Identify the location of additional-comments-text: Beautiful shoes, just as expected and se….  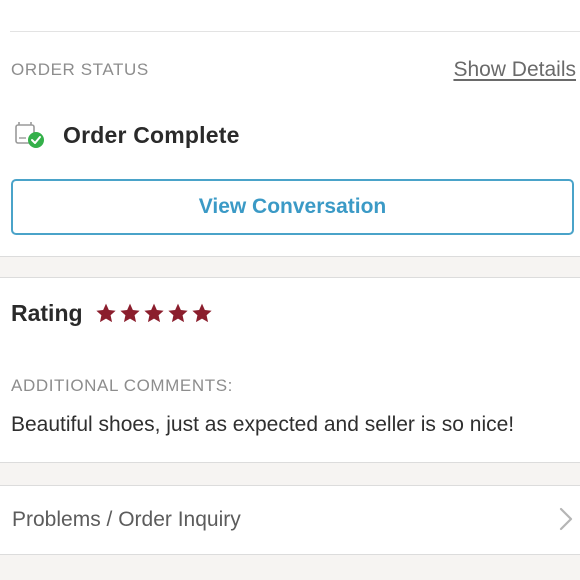
(263, 424).